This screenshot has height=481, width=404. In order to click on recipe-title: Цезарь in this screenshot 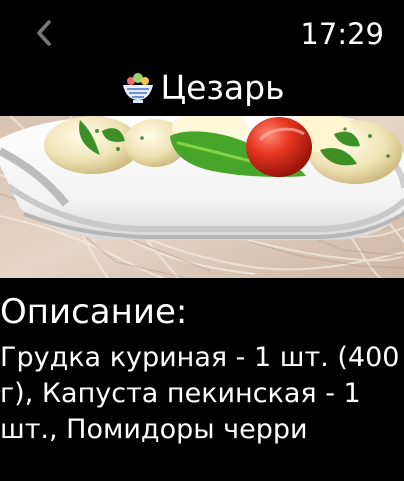, I will do `click(222, 87)`.